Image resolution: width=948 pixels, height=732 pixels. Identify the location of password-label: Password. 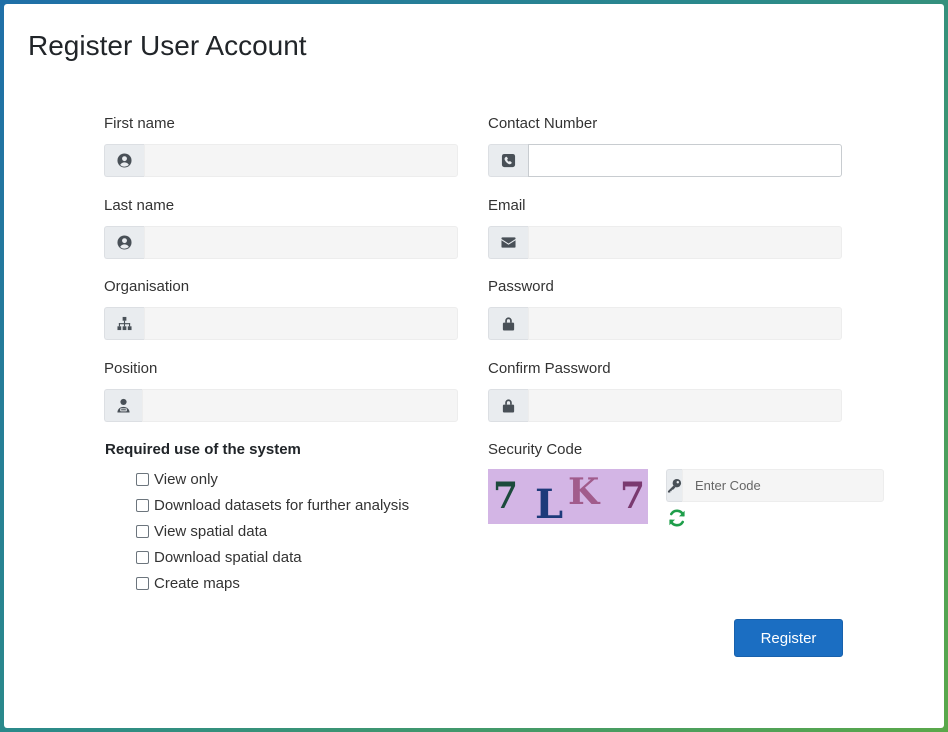
(521, 286).